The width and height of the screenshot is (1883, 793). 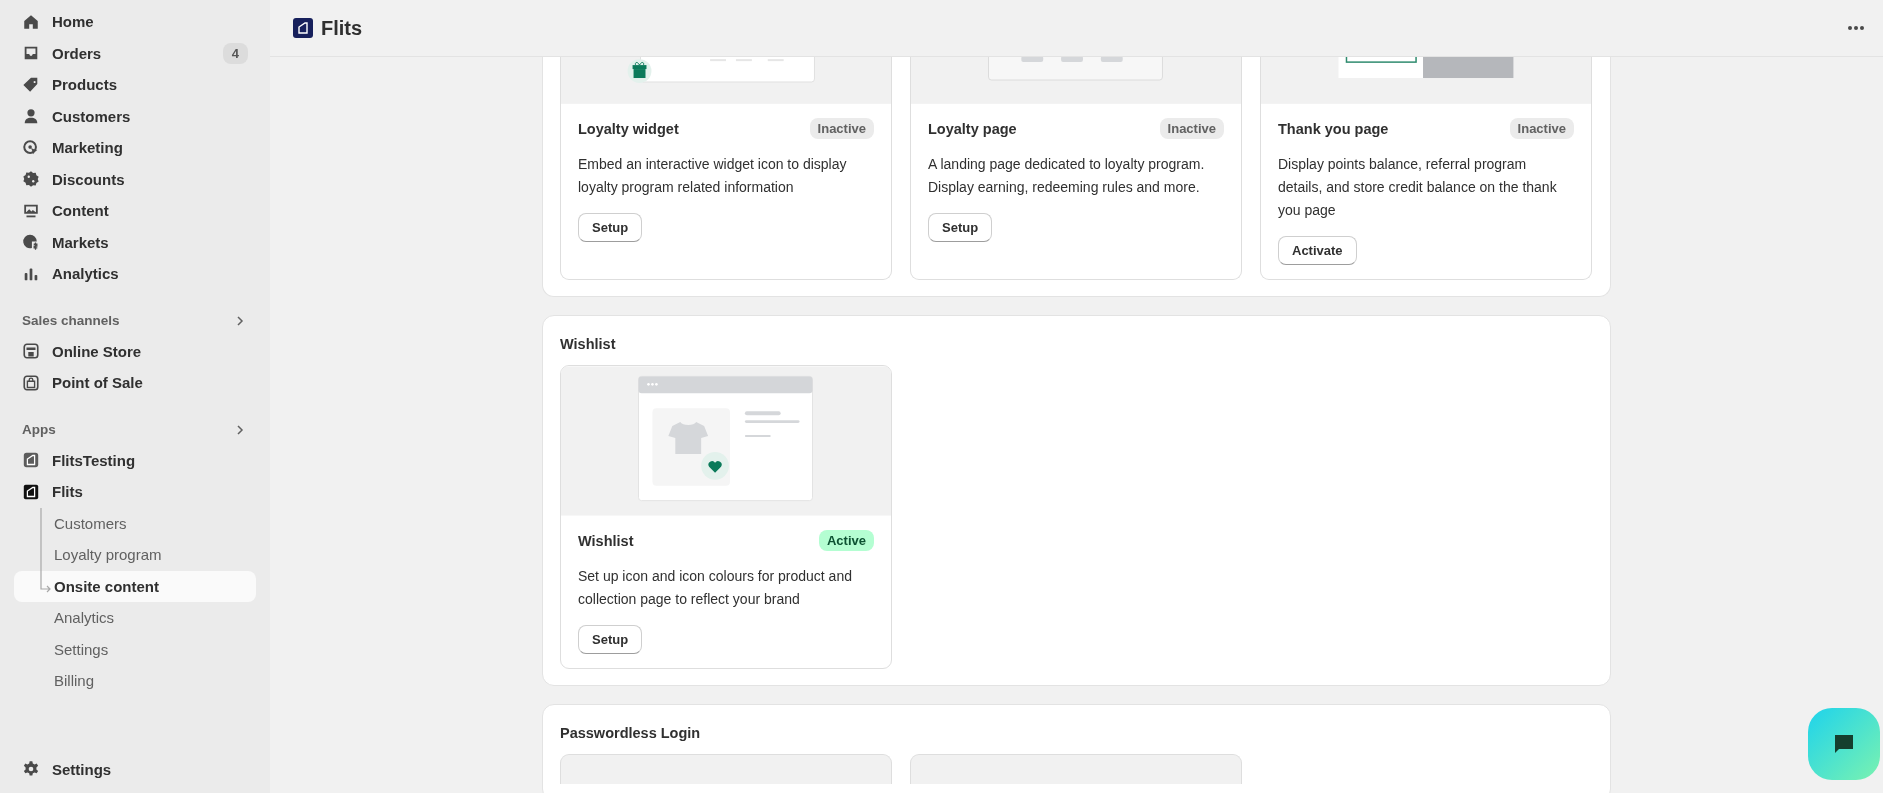 What do you see at coordinates (31, 116) in the screenshot?
I see `person-icon` at bounding box center [31, 116].